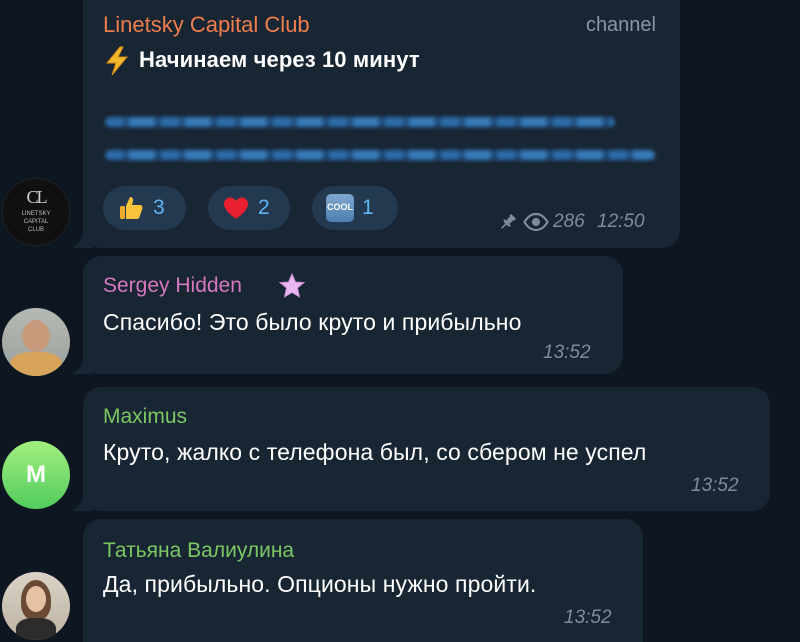  I want to click on message-text: Да, прибыльно. Опционы нужно пройти., so click(320, 584).